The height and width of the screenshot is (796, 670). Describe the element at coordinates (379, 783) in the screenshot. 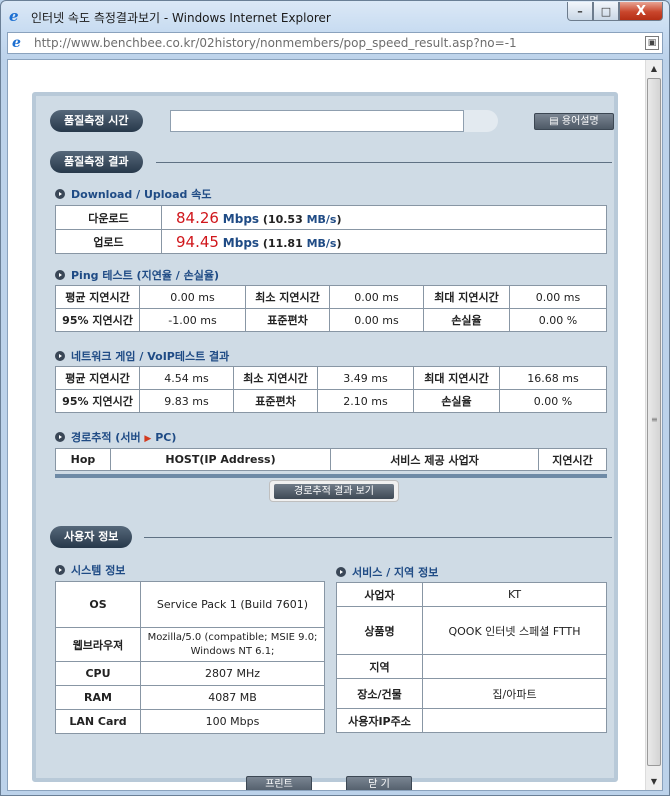

I see `close-page-button: 닫 기` at that location.